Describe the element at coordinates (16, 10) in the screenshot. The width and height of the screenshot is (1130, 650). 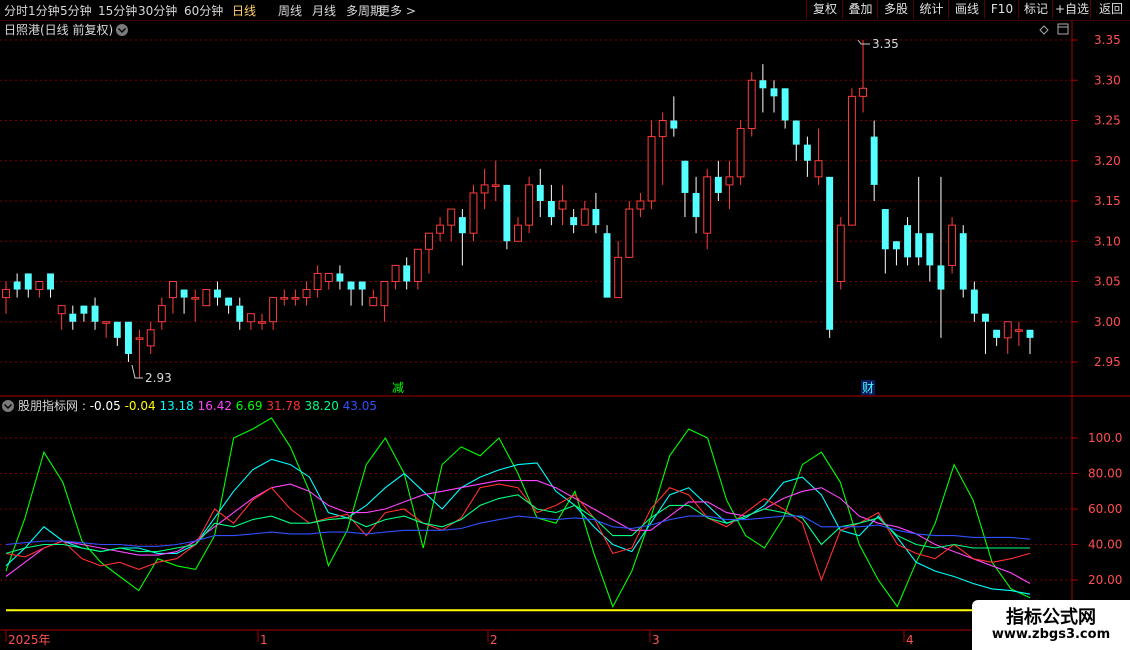
I see `period-tab-0: 分时` at that location.